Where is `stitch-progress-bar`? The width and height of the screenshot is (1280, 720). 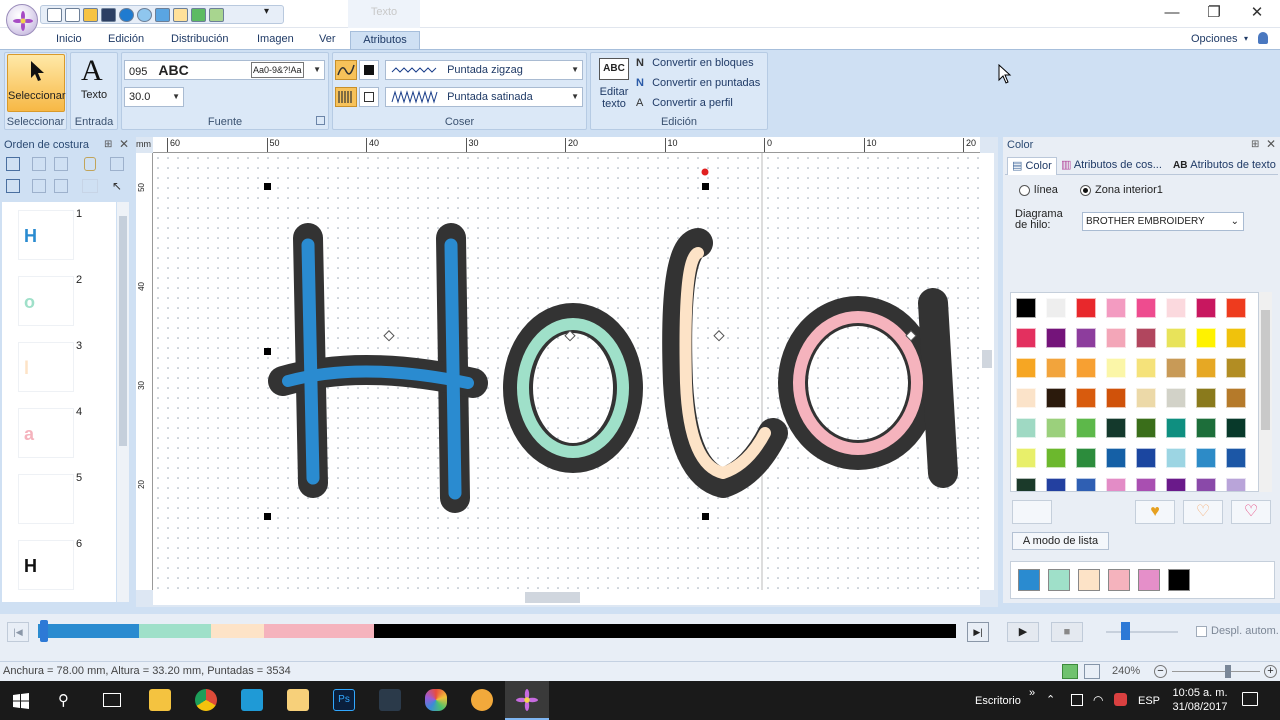 stitch-progress-bar is located at coordinates (497, 631).